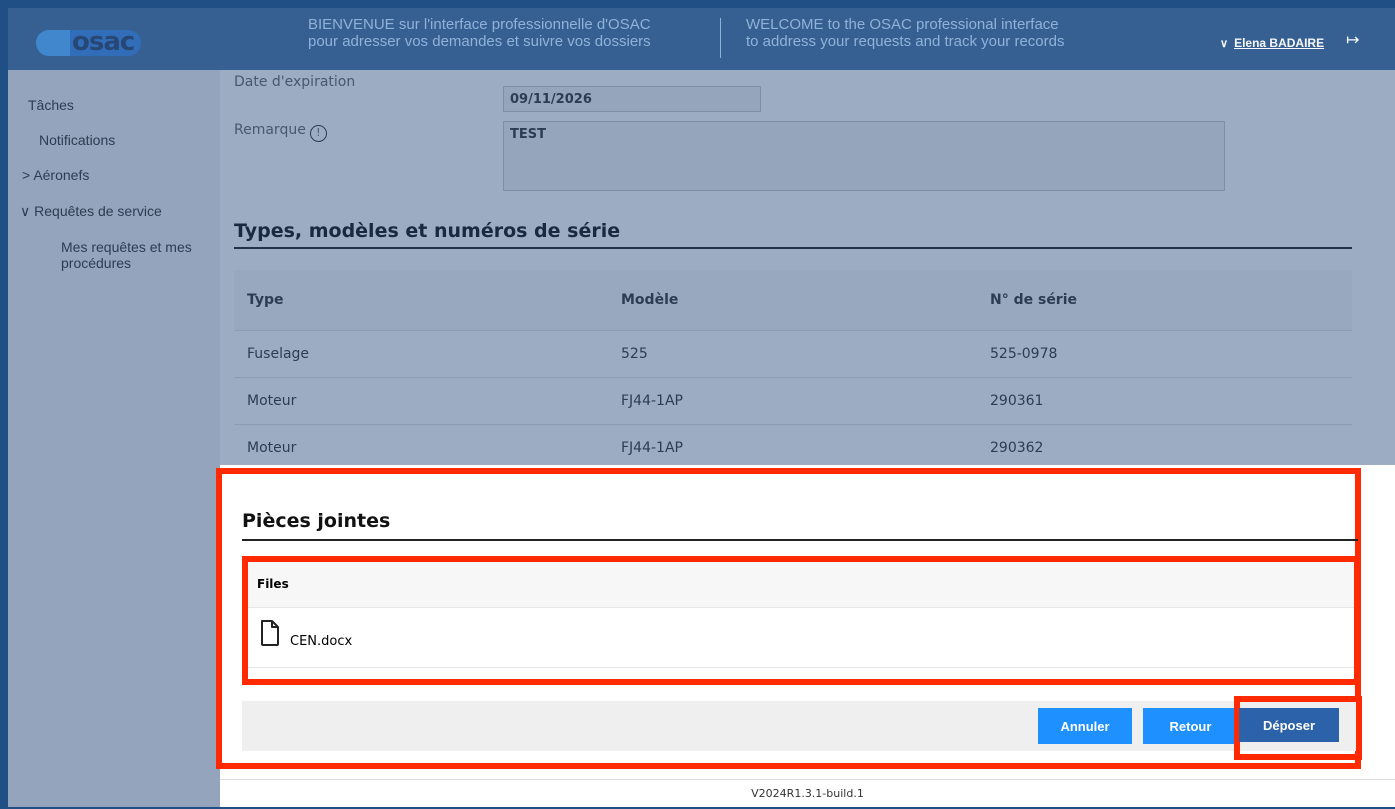  Describe the element at coordinates (1289, 725) in the screenshot. I see `submit-button: Déposer` at that location.